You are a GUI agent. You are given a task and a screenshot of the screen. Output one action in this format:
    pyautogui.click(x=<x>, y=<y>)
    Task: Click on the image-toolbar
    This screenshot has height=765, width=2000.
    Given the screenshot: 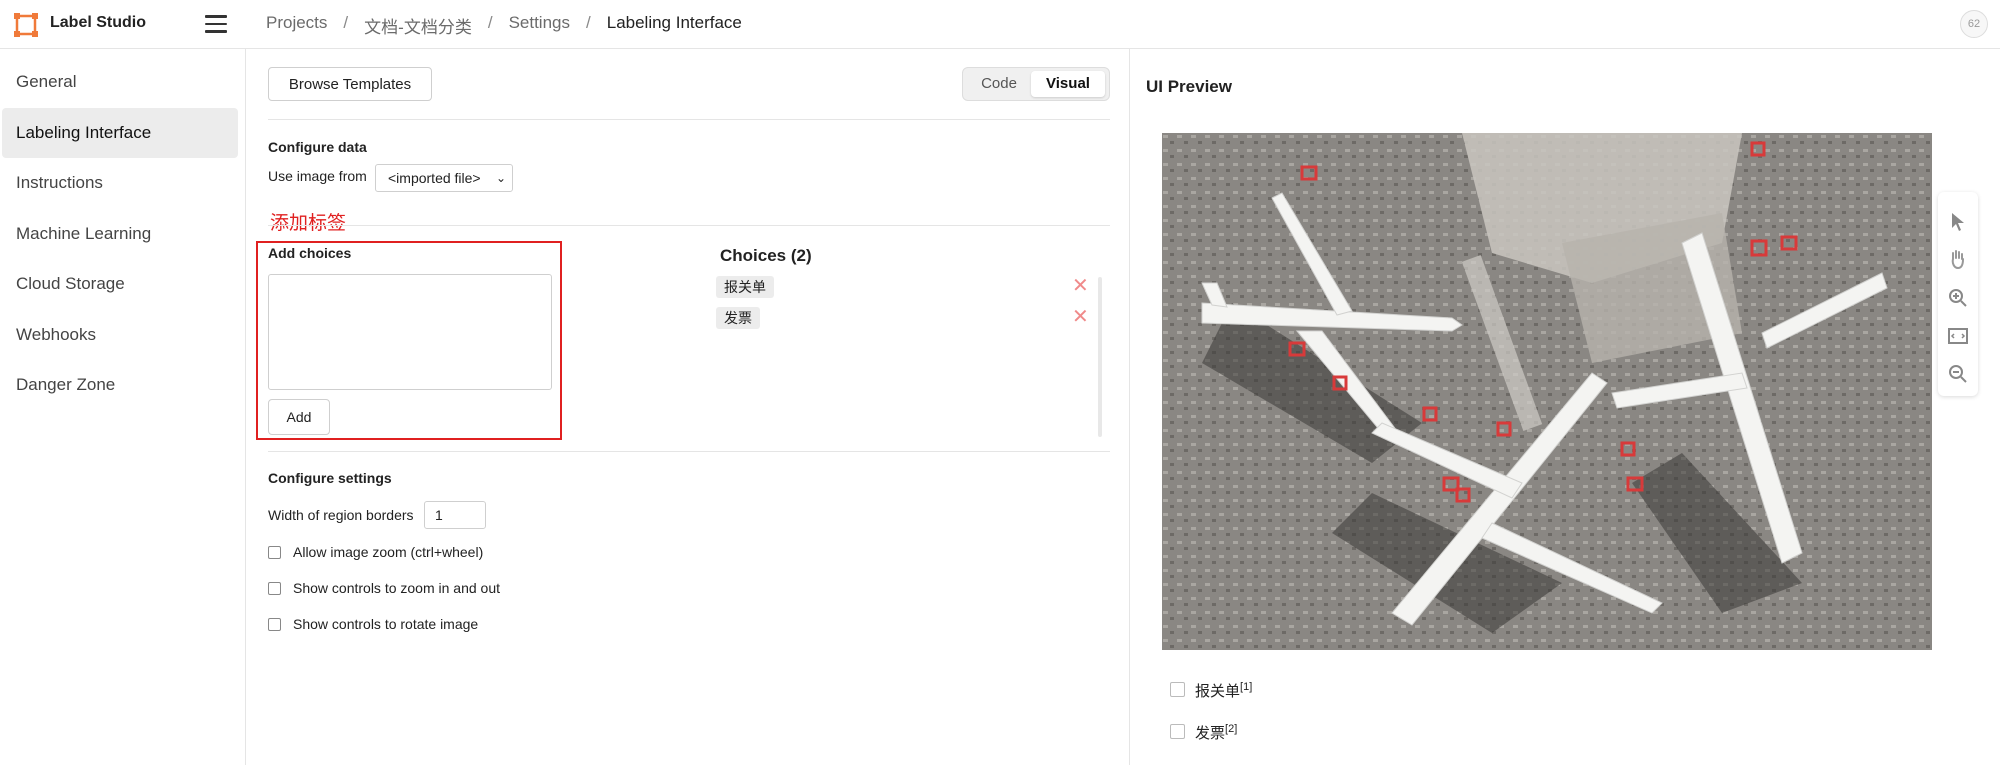 What is the action you would take?
    pyautogui.click(x=1958, y=294)
    